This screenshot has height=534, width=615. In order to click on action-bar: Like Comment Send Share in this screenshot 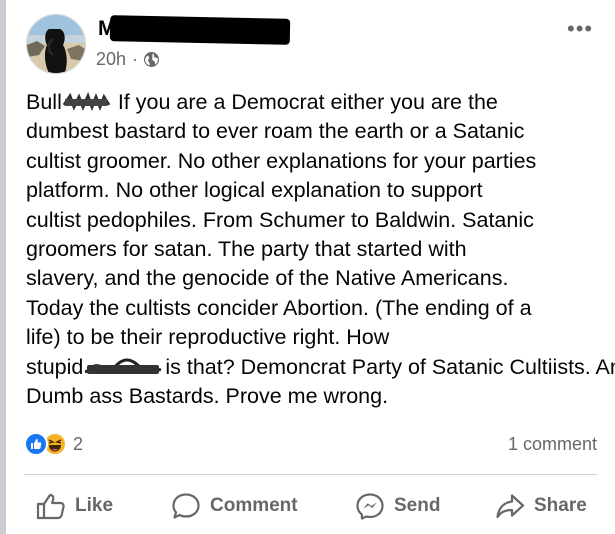, I will do `click(307, 508)`.